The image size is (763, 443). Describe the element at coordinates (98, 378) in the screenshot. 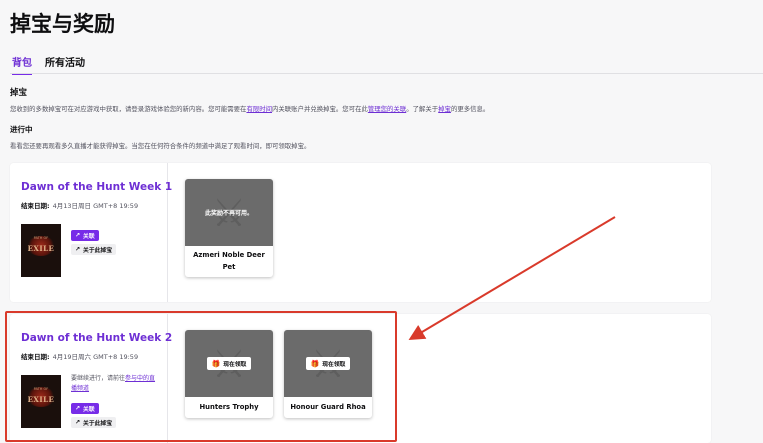

I see `progress-note-text: 要继续进行，请前往` at that location.